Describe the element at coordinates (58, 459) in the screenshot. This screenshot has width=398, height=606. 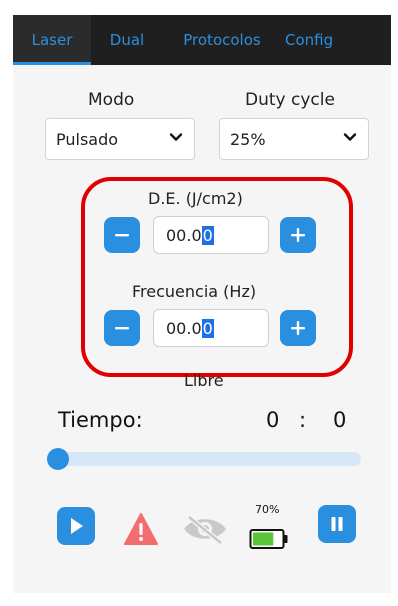
I see `time-slider-thumb` at that location.